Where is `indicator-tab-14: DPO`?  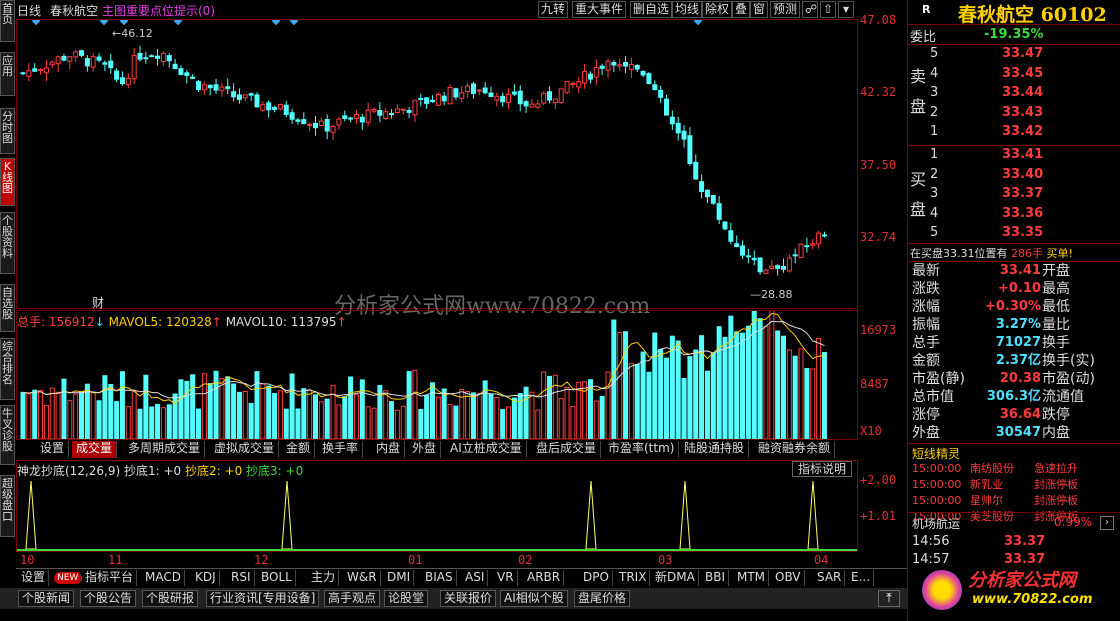 indicator-tab-14: DPO is located at coordinates (596, 578).